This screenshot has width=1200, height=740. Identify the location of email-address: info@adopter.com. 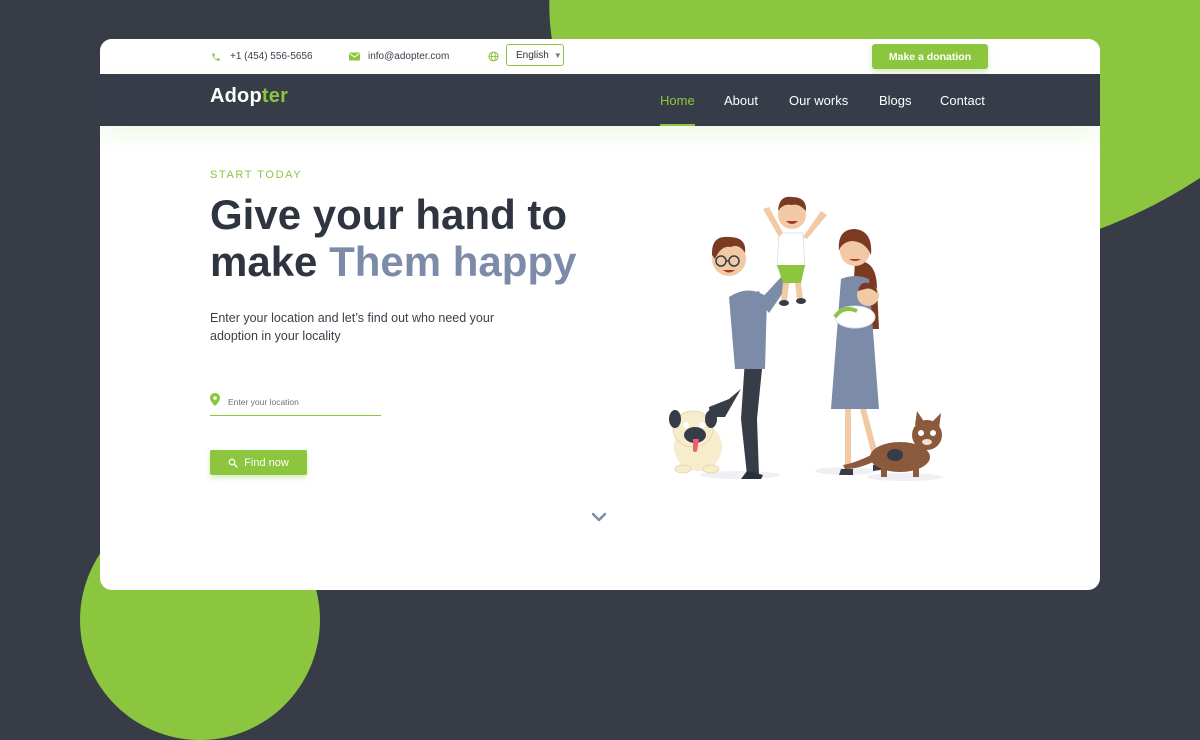
(409, 56).